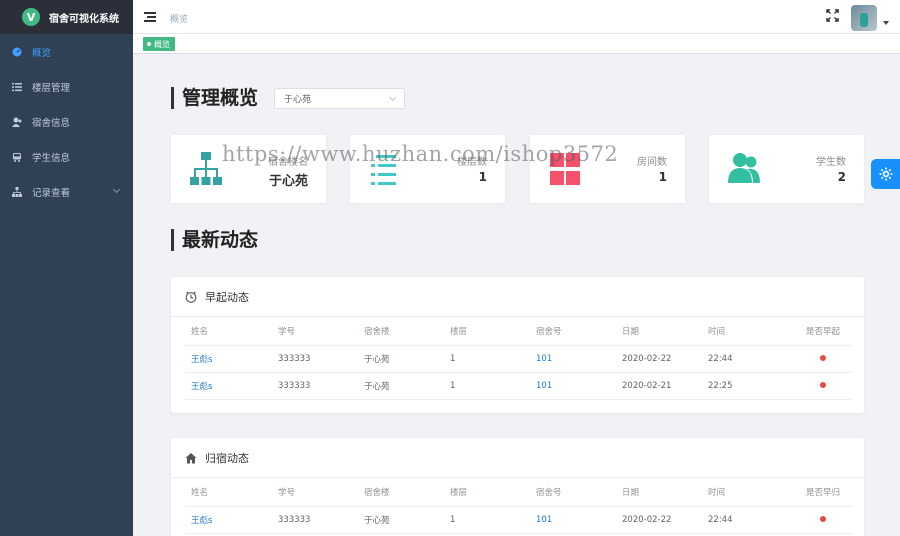  Describe the element at coordinates (864, 18) in the screenshot. I see `avatar` at that location.